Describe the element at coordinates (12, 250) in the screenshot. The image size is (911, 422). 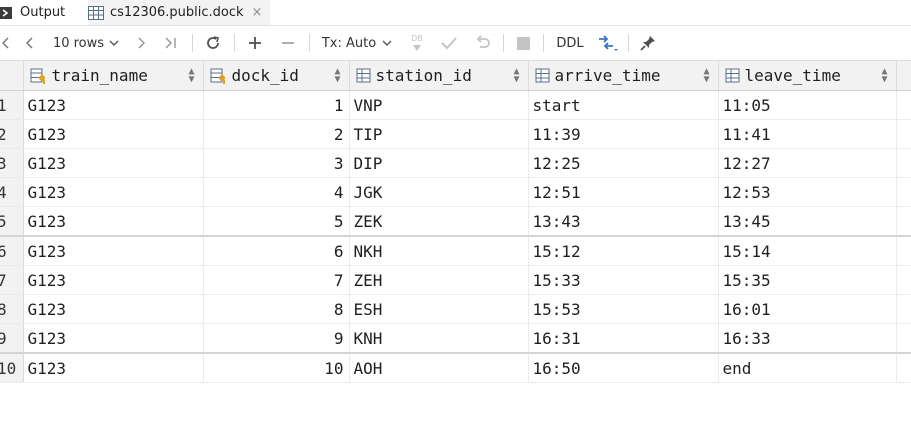
I see `row-number: 6` at that location.